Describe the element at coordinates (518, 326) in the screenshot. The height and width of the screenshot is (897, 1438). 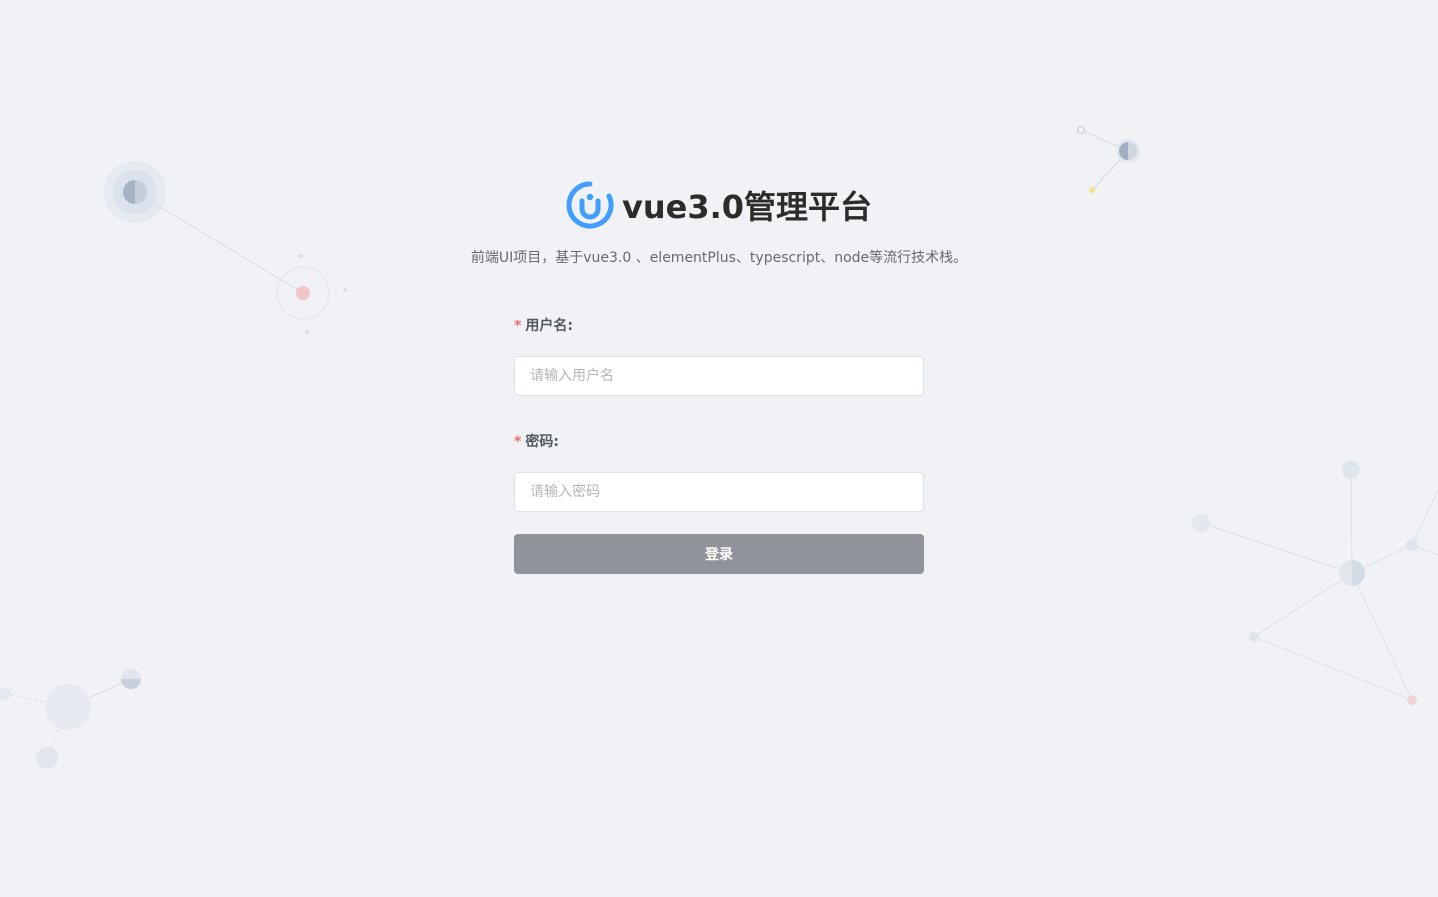
I see `username-required-mark: *` at that location.